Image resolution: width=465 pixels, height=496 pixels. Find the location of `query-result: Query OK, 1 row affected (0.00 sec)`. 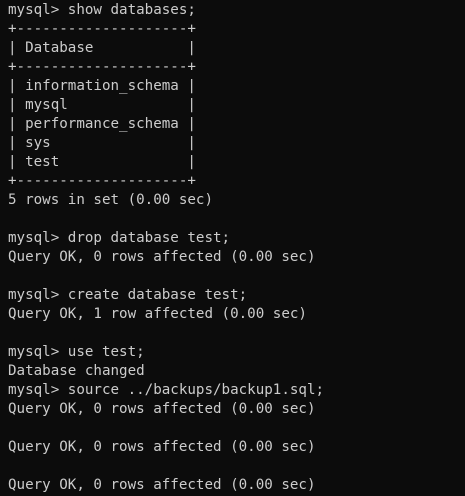

query-result: Query OK, 1 row affected (0.00 sec) is located at coordinates (157, 314).